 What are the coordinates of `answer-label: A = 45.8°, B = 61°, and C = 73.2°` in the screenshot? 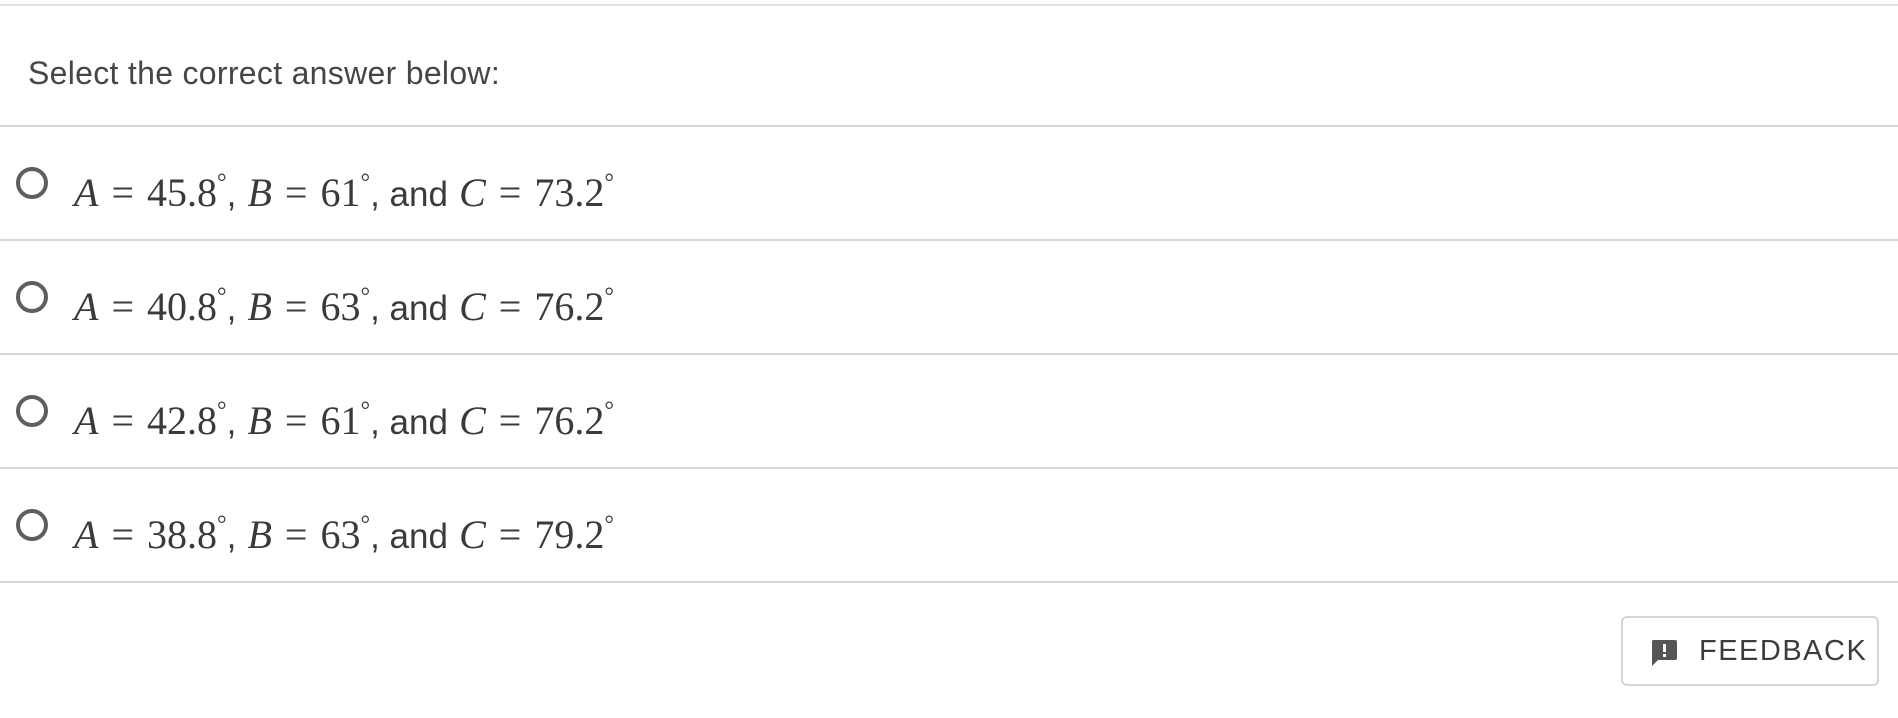 It's located at (344, 186).